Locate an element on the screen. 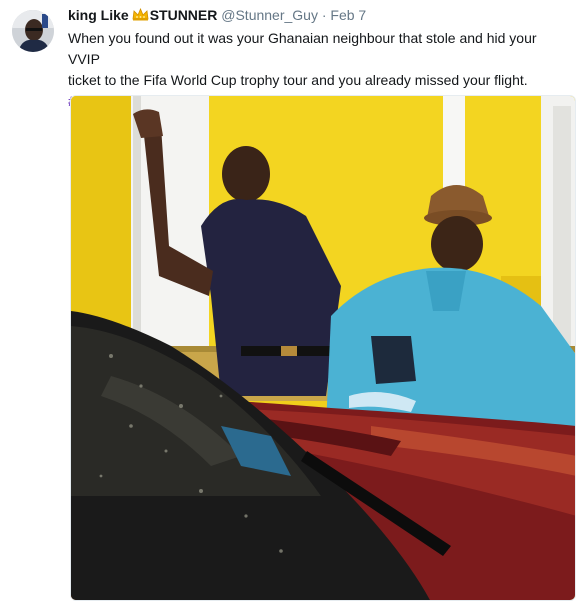  user-handle: @Stunner_Guy is located at coordinates (269, 15).